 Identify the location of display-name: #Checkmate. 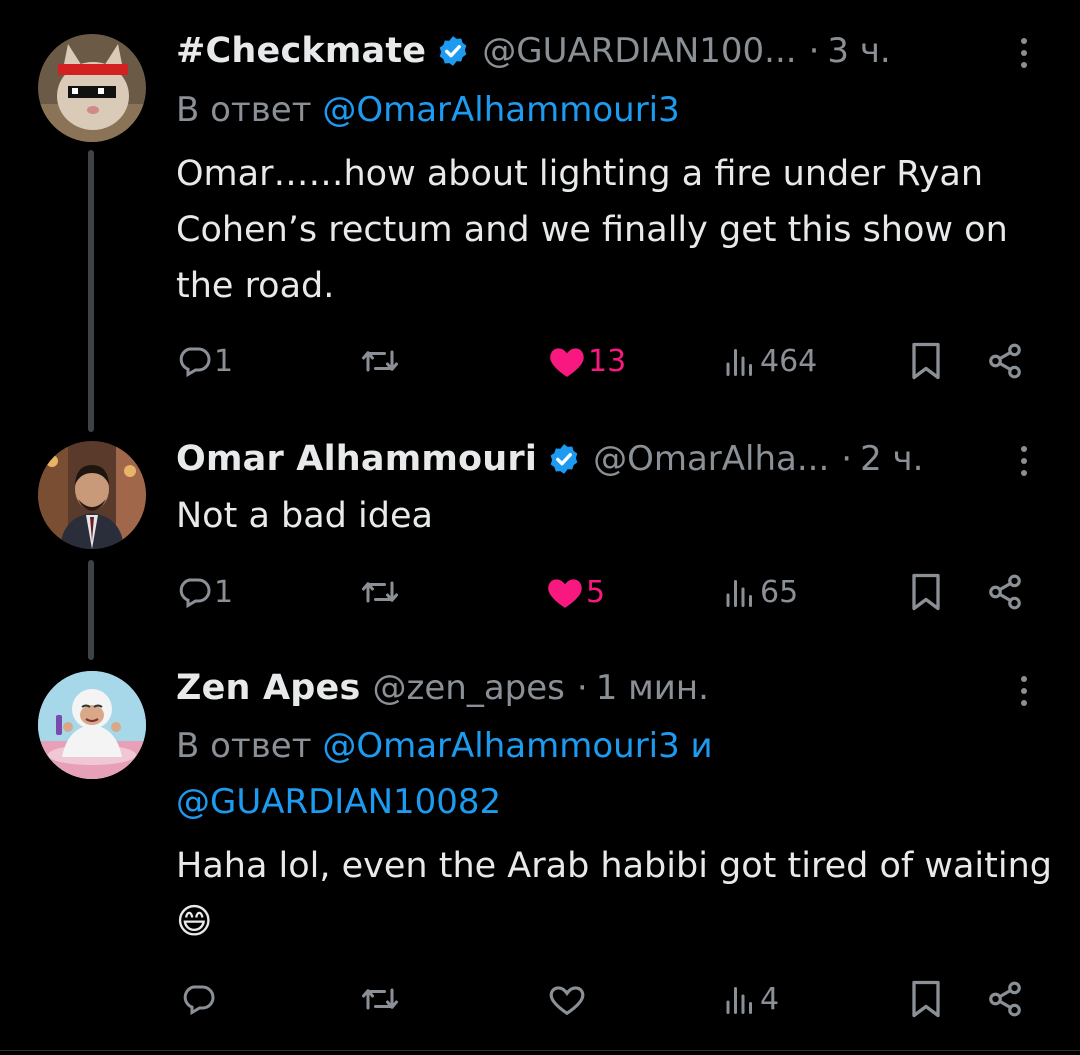
(301, 51).